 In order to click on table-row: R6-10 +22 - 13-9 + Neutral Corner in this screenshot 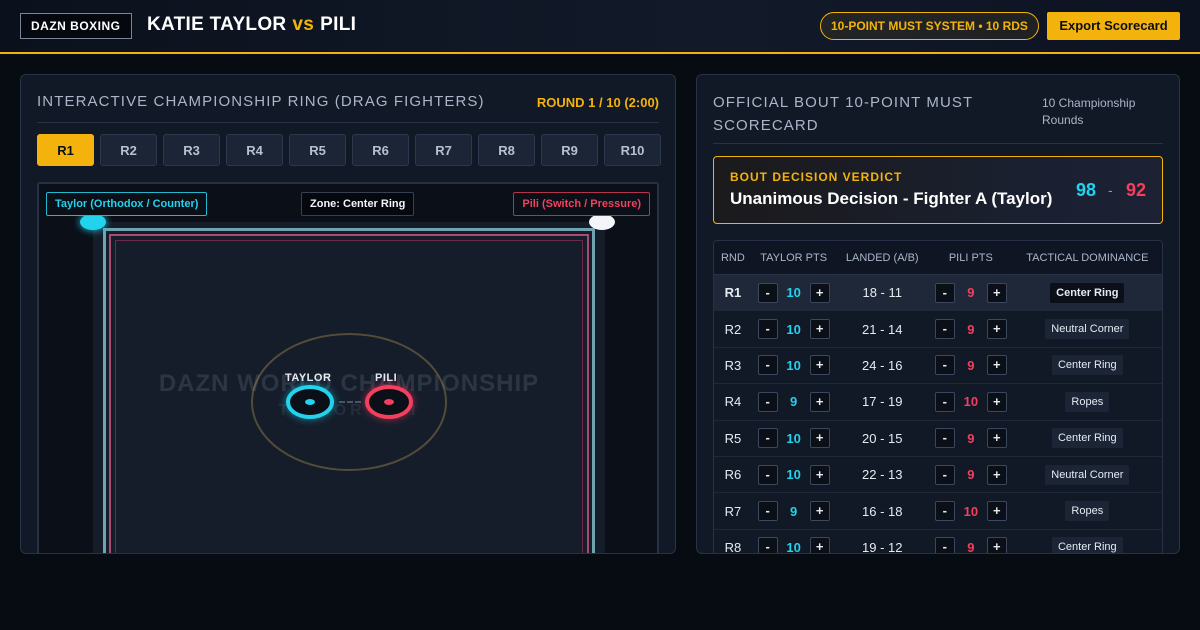, I will do `click(938, 475)`.